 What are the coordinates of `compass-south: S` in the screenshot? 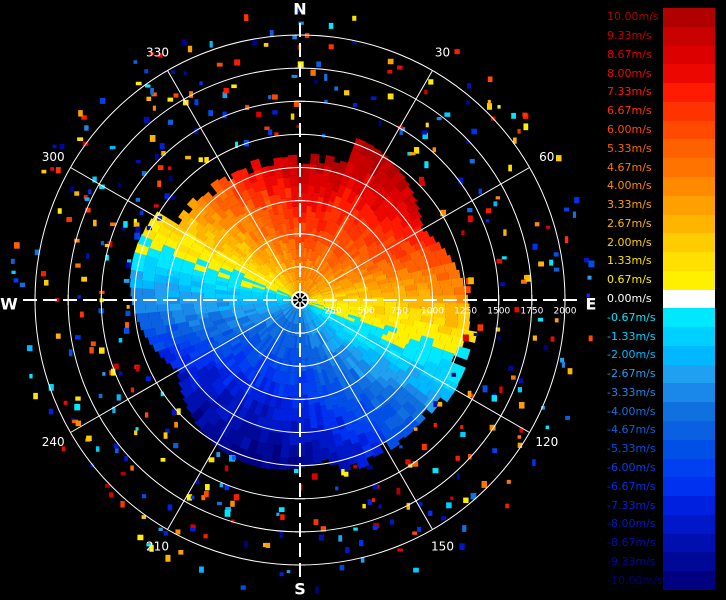 It's located at (300, 589).